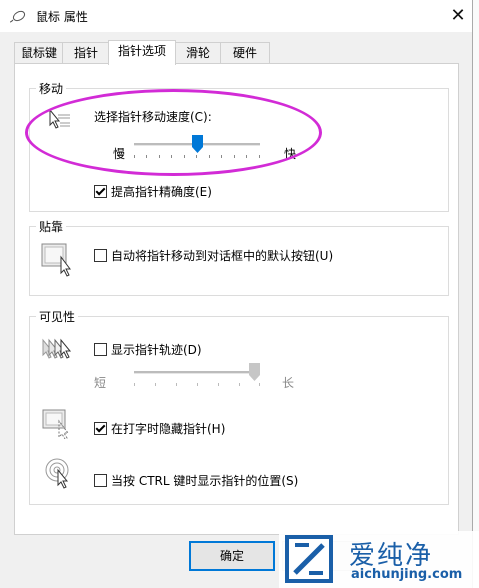 This screenshot has width=479, height=588. I want to click on tab-label: 硬件, so click(244, 53).